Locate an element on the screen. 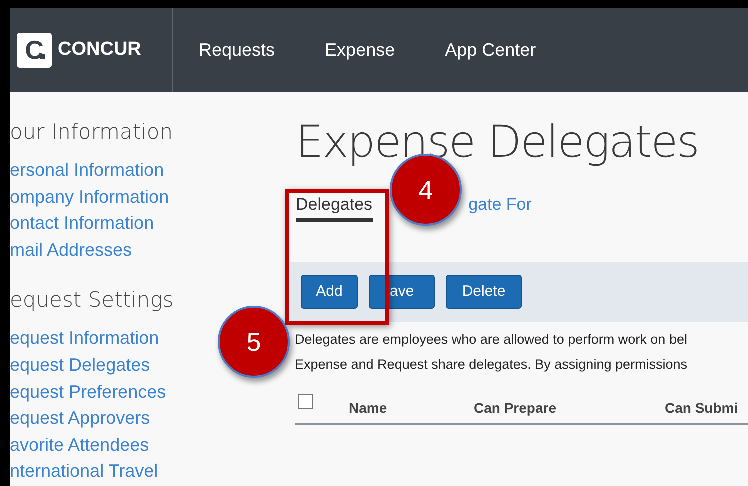 This screenshot has width=748, height=486. tab: gate For is located at coordinates (500, 207).